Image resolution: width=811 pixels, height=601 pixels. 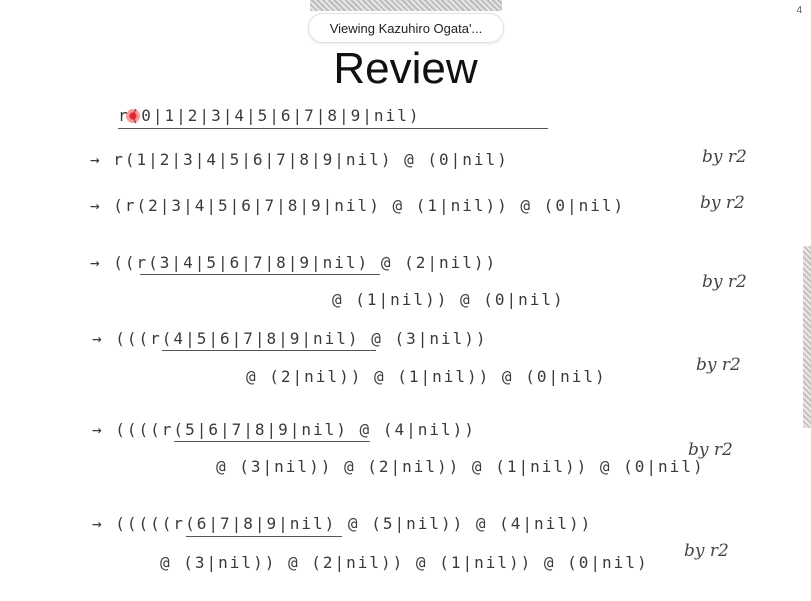 What do you see at coordinates (807, 337) in the screenshot?
I see `scrollbar` at bounding box center [807, 337].